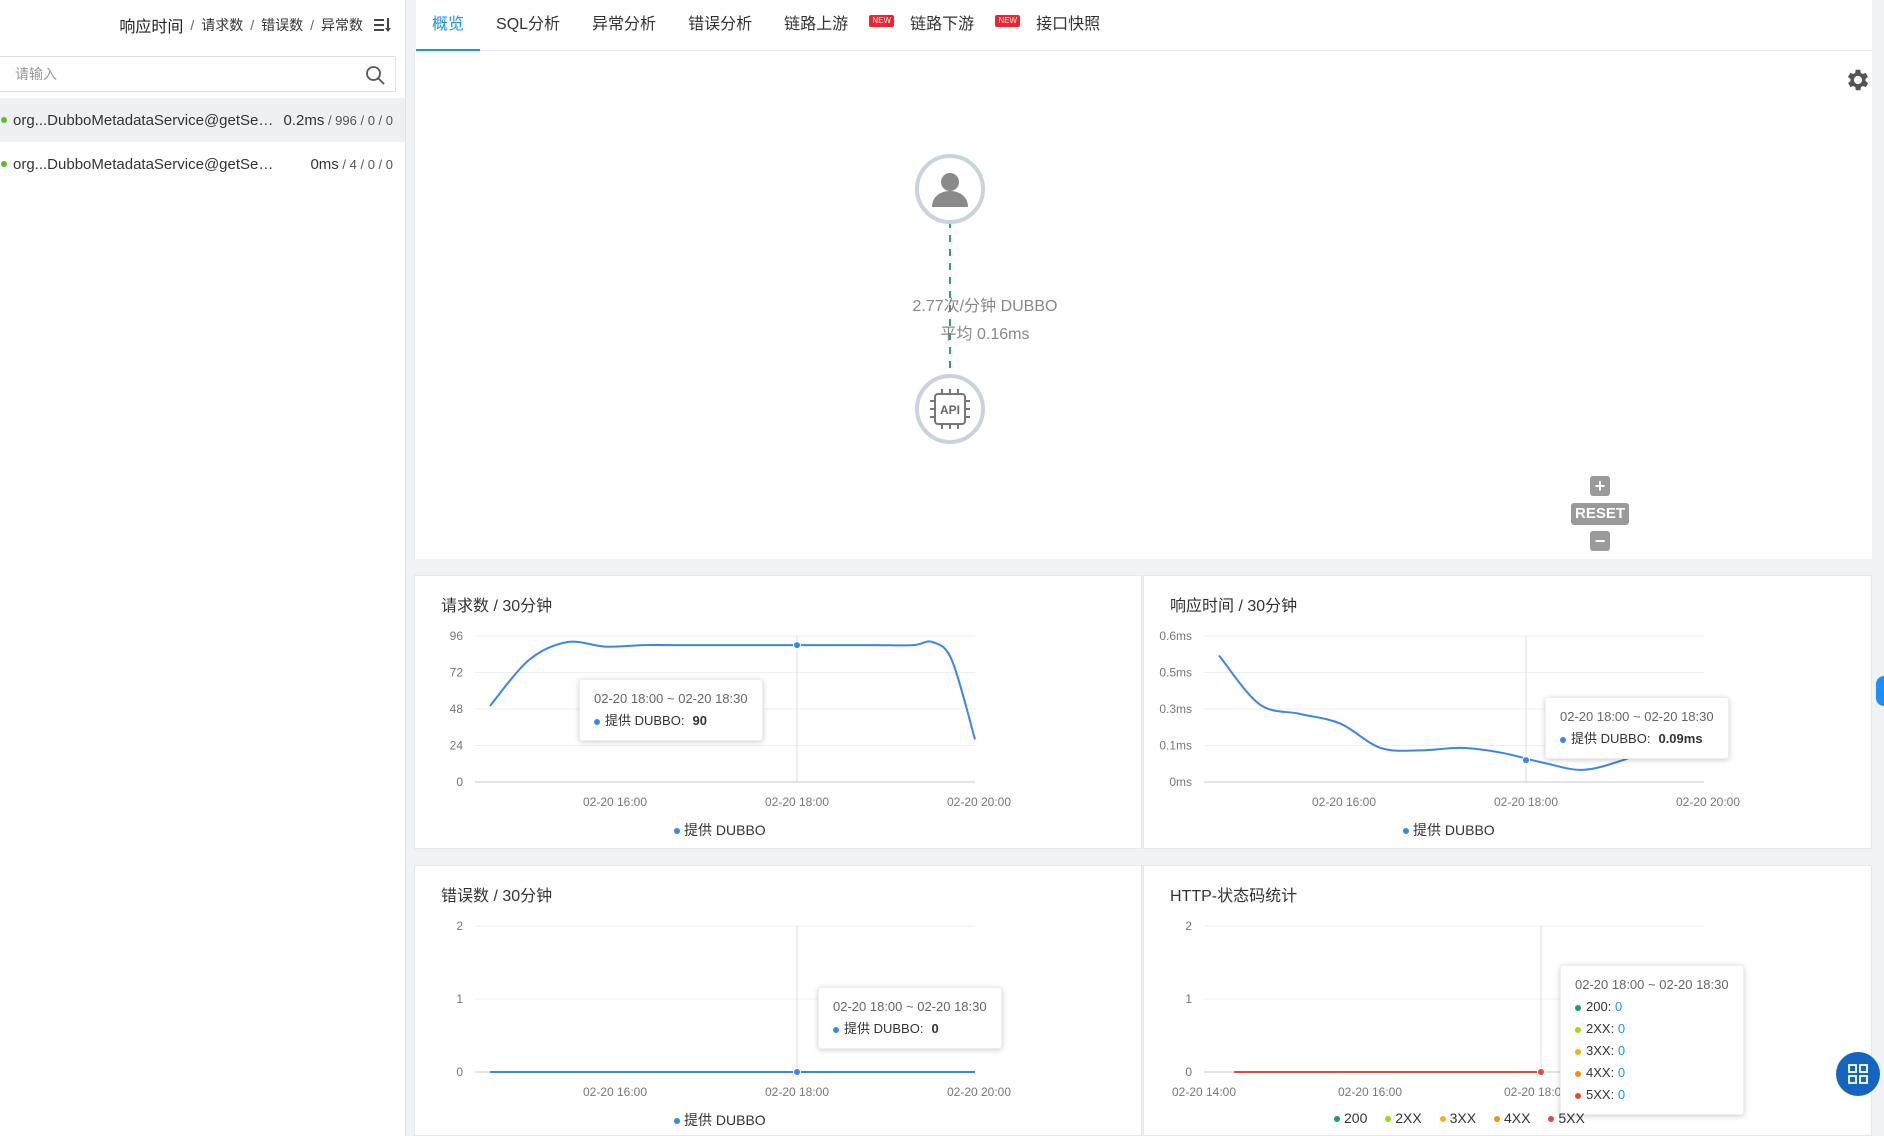  Describe the element at coordinates (985, 321) in the screenshot. I see `edge-label: 2.77次/分钟 DUBBO 平均 0.16ms` at that location.